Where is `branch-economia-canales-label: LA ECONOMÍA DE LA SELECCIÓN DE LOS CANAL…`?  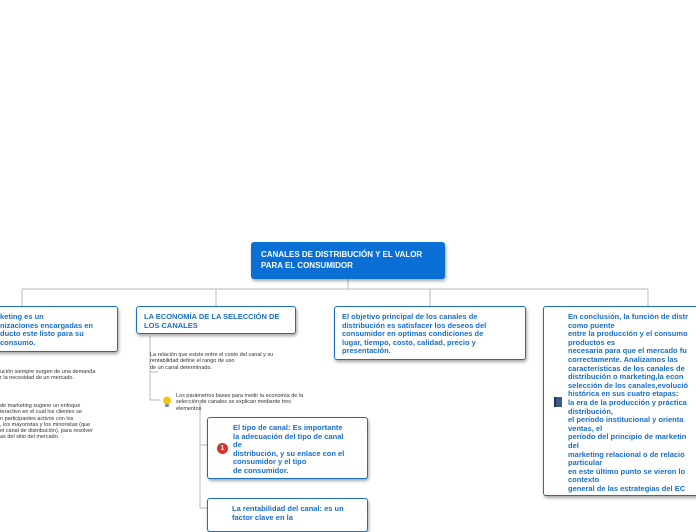
branch-economia-canales-label: LA ECONOMÍA DE LA SELECCIÓN DE LOS CANAL… is located at coordinates (212, 321).